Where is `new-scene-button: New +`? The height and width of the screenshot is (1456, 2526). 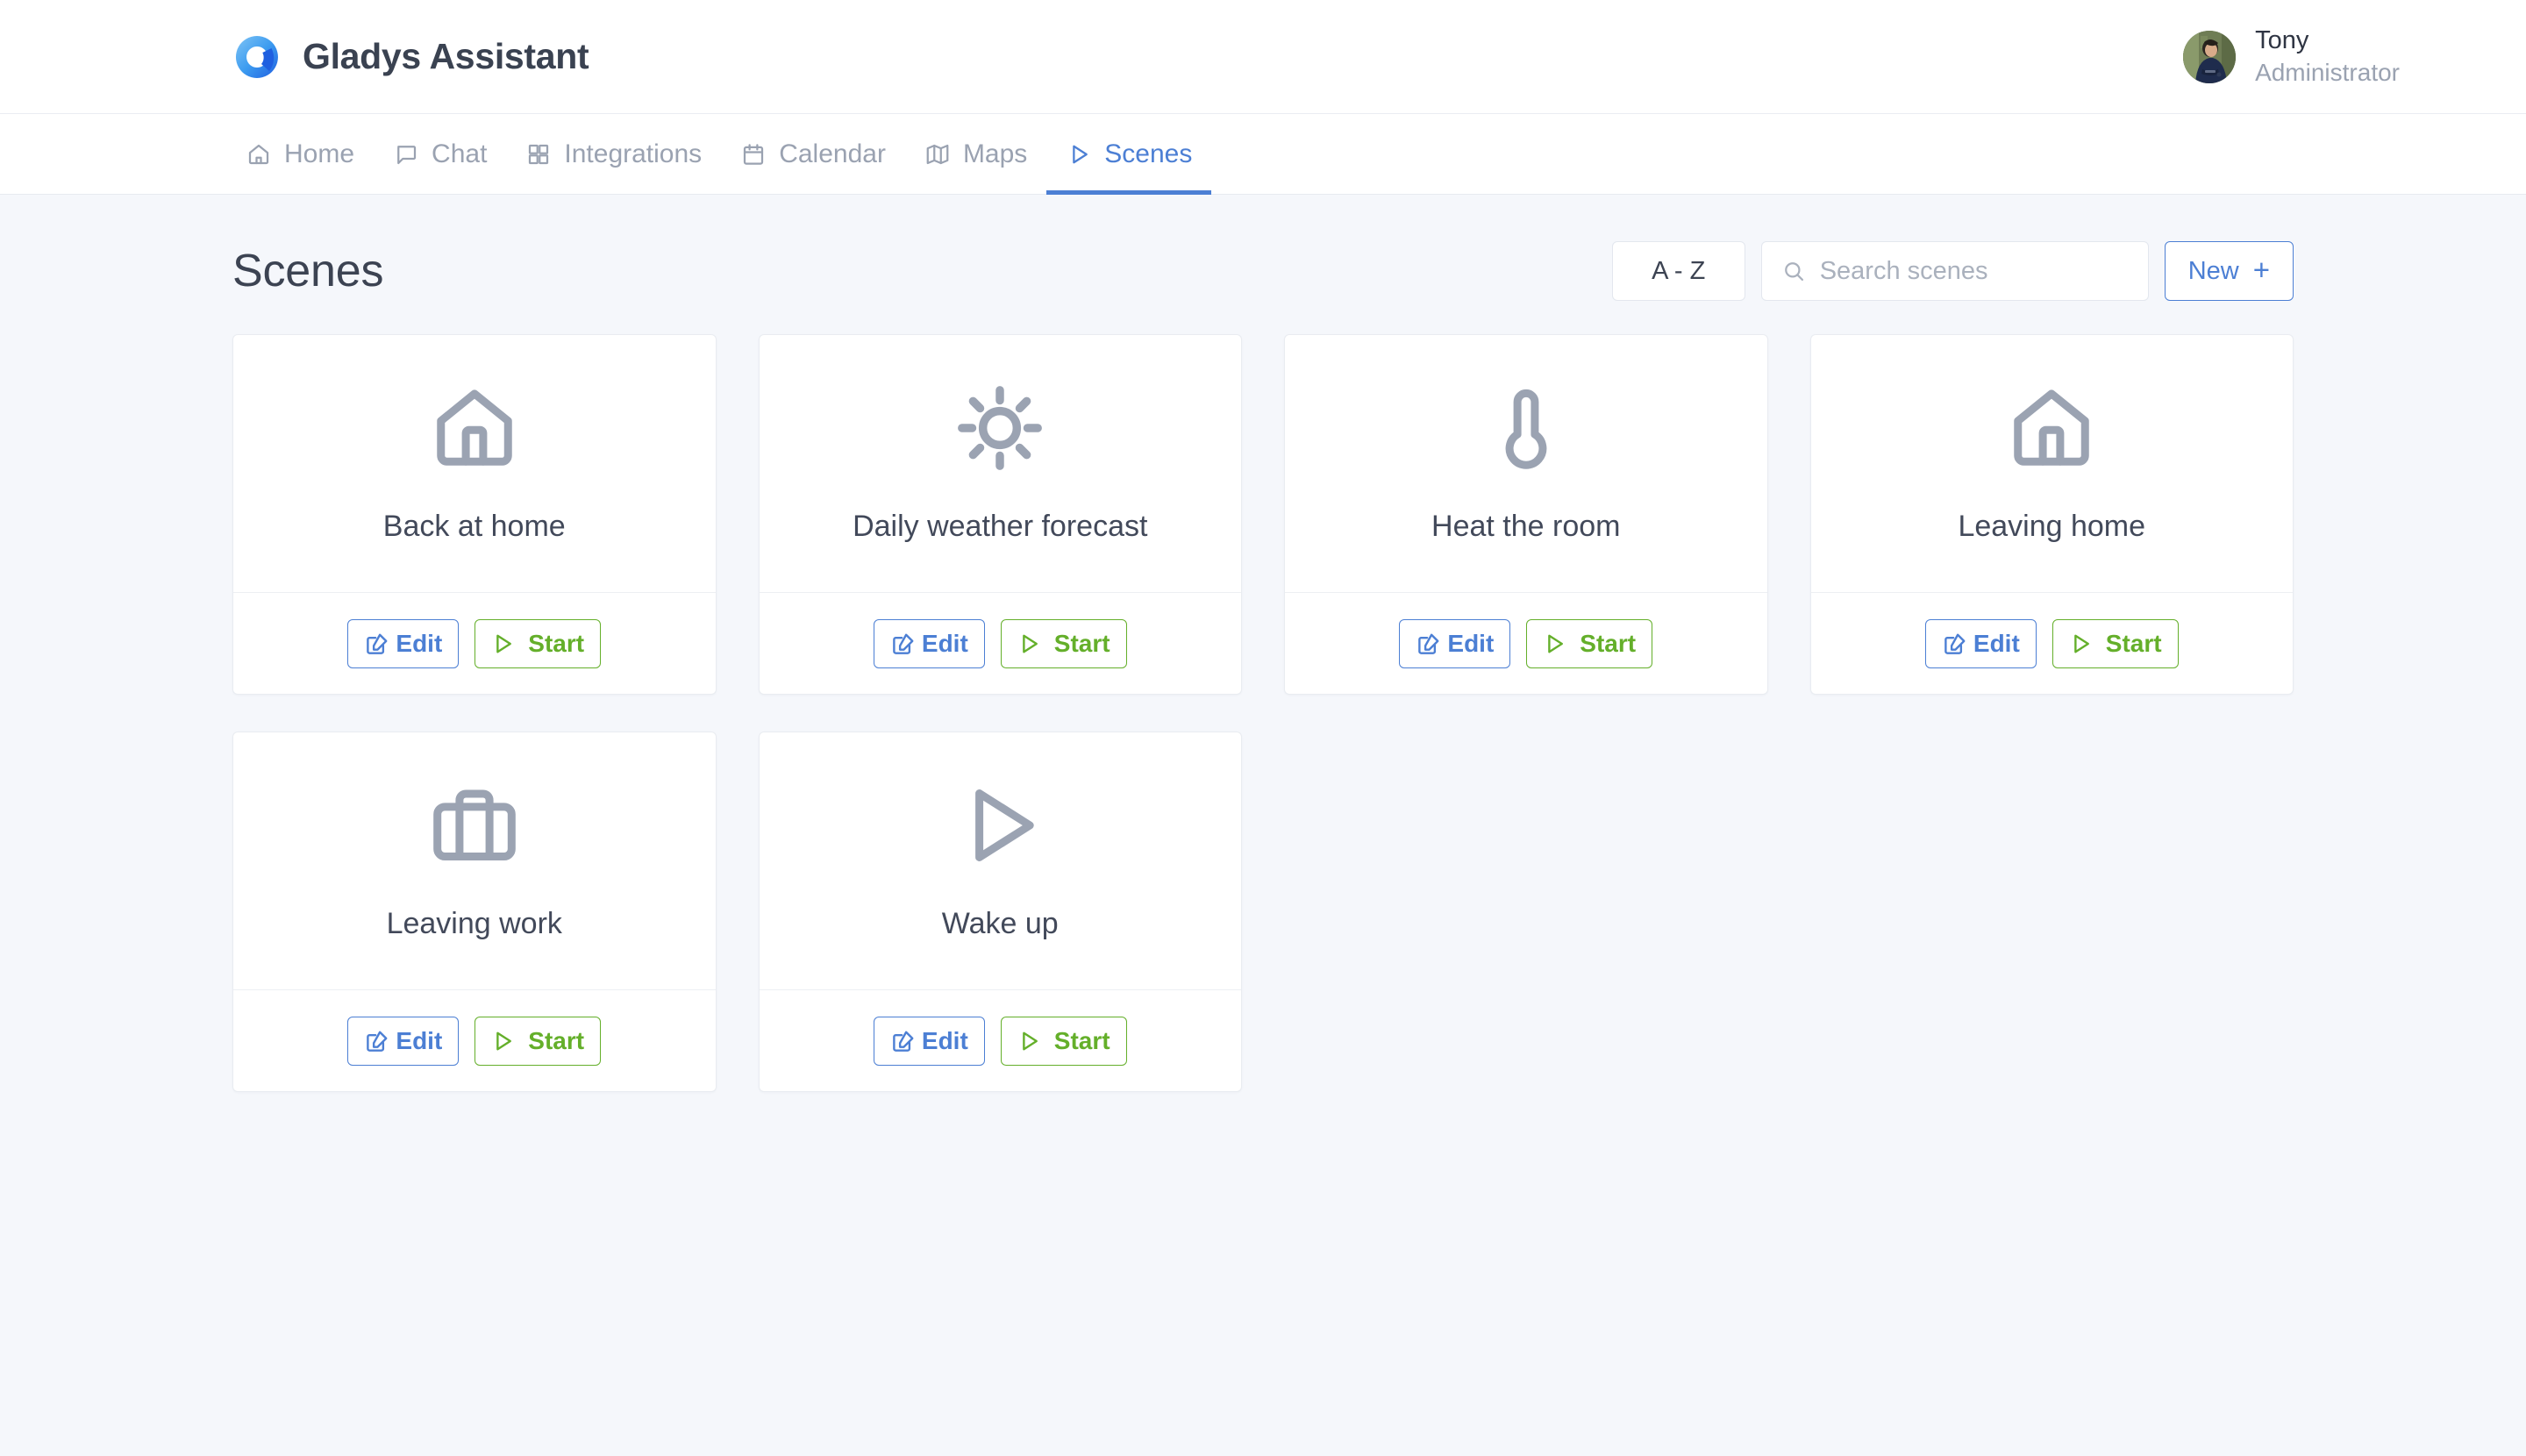 new-scene-button: New + is located at coordinates (2229, 271).